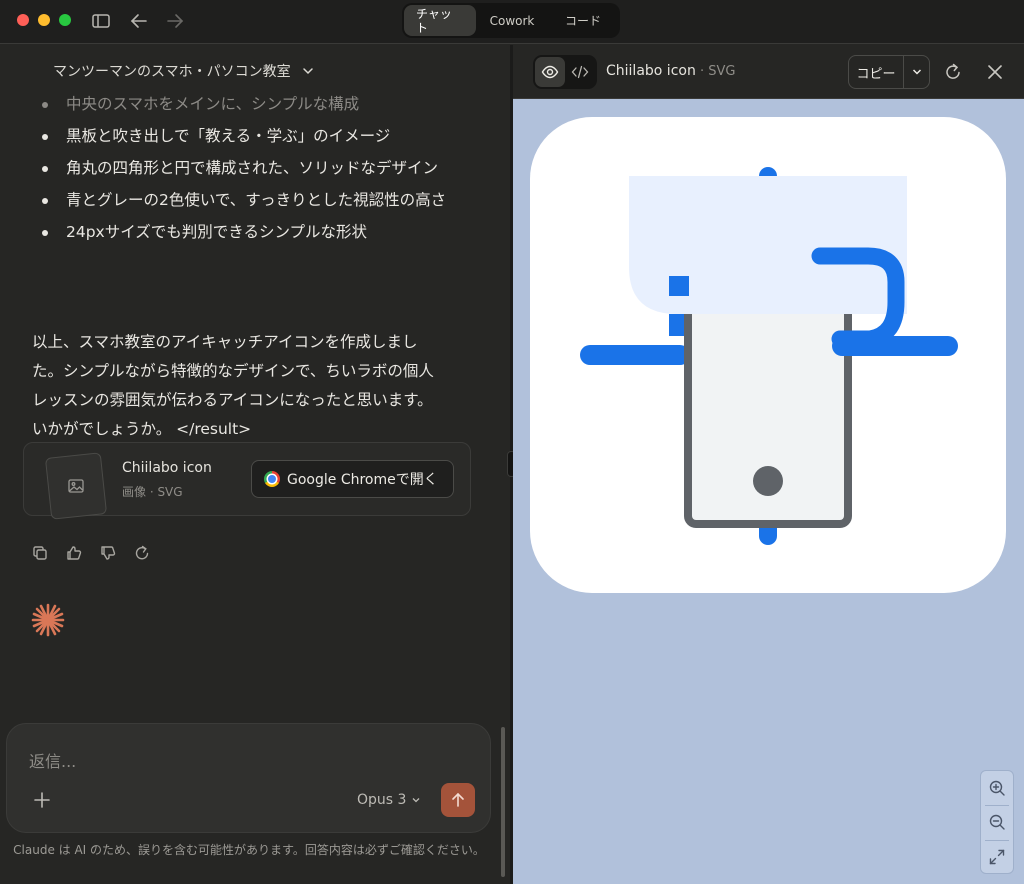 The image size is (1024, 884). I want to click on thumbs-down-icon, so click(108, 553).